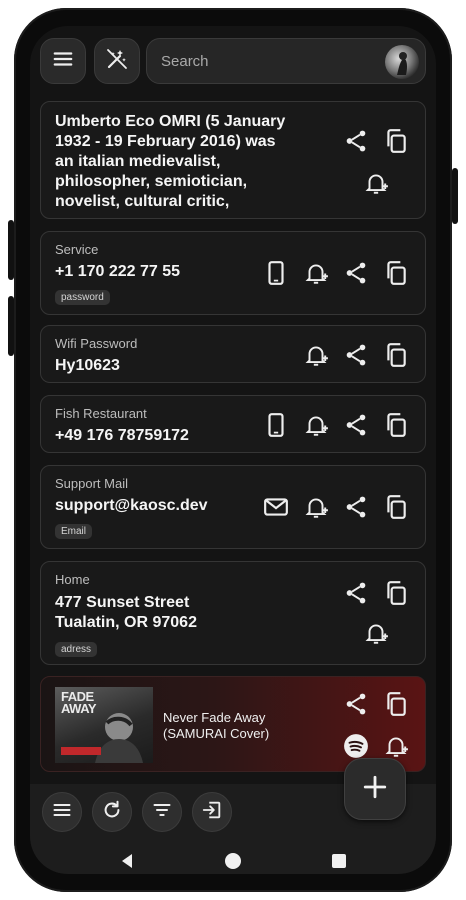 Image resolution: width=466 pixels, height=900 pixels. What do you see at coordinates (77, 249) in the screenshot?
I see `card-label: Service` at bounding box center [77, 249].